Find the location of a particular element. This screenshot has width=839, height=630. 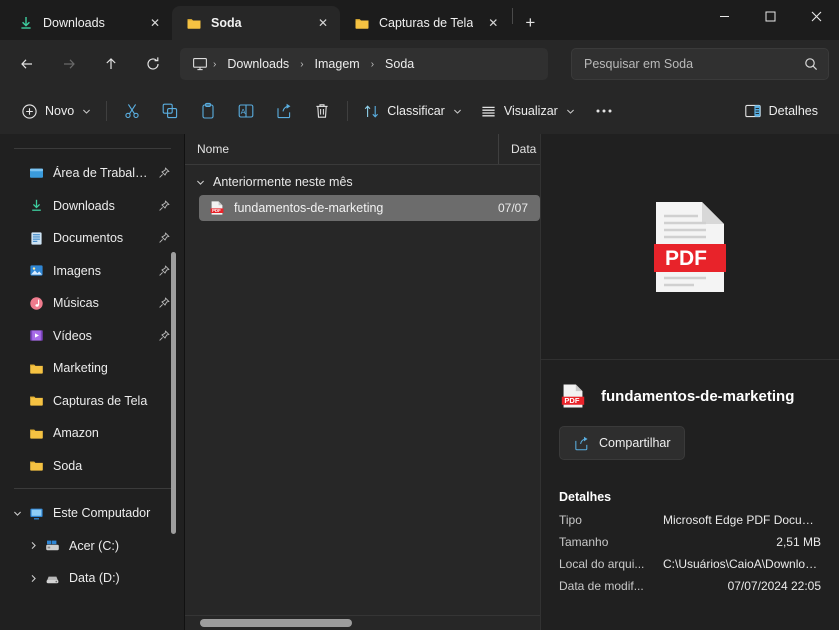

tab-label: Soda is located at coordinates (226, 23).